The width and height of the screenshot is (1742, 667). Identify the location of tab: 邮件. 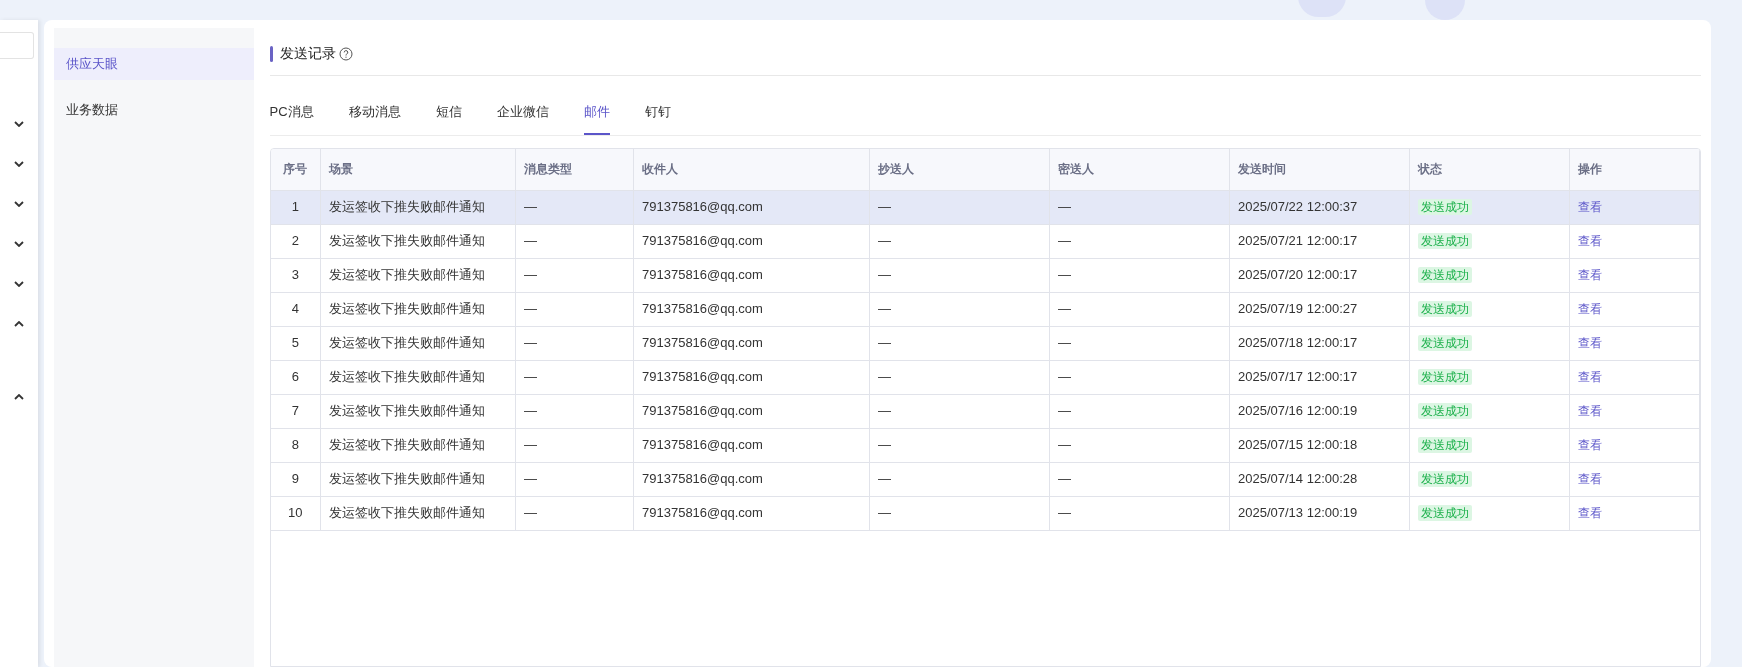
(596, 118).